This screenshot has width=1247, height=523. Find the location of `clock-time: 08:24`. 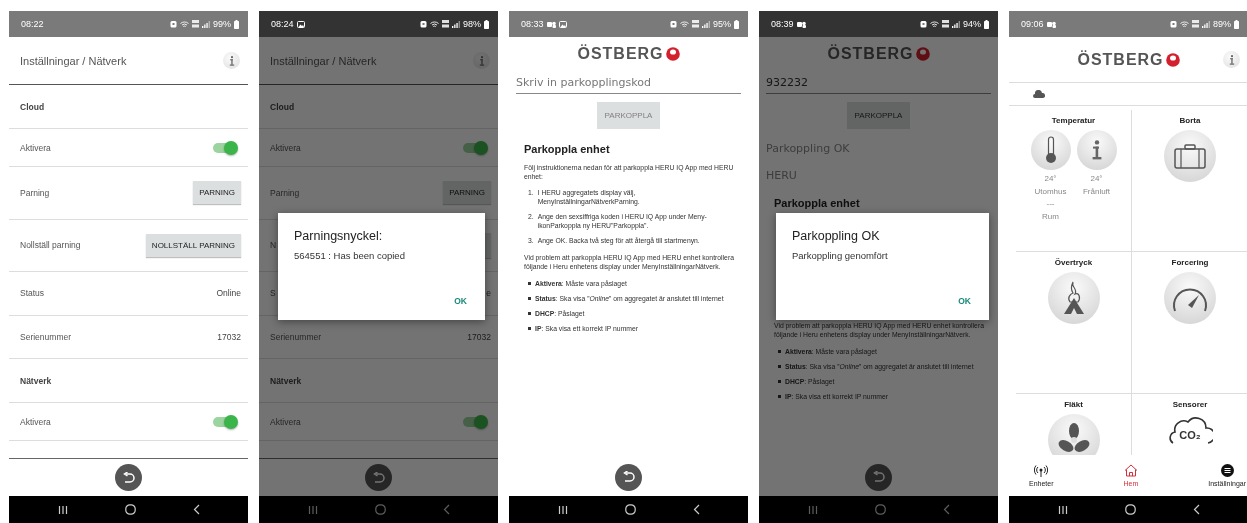

clock-time: 08:24 is located at coordinates (282, 24).